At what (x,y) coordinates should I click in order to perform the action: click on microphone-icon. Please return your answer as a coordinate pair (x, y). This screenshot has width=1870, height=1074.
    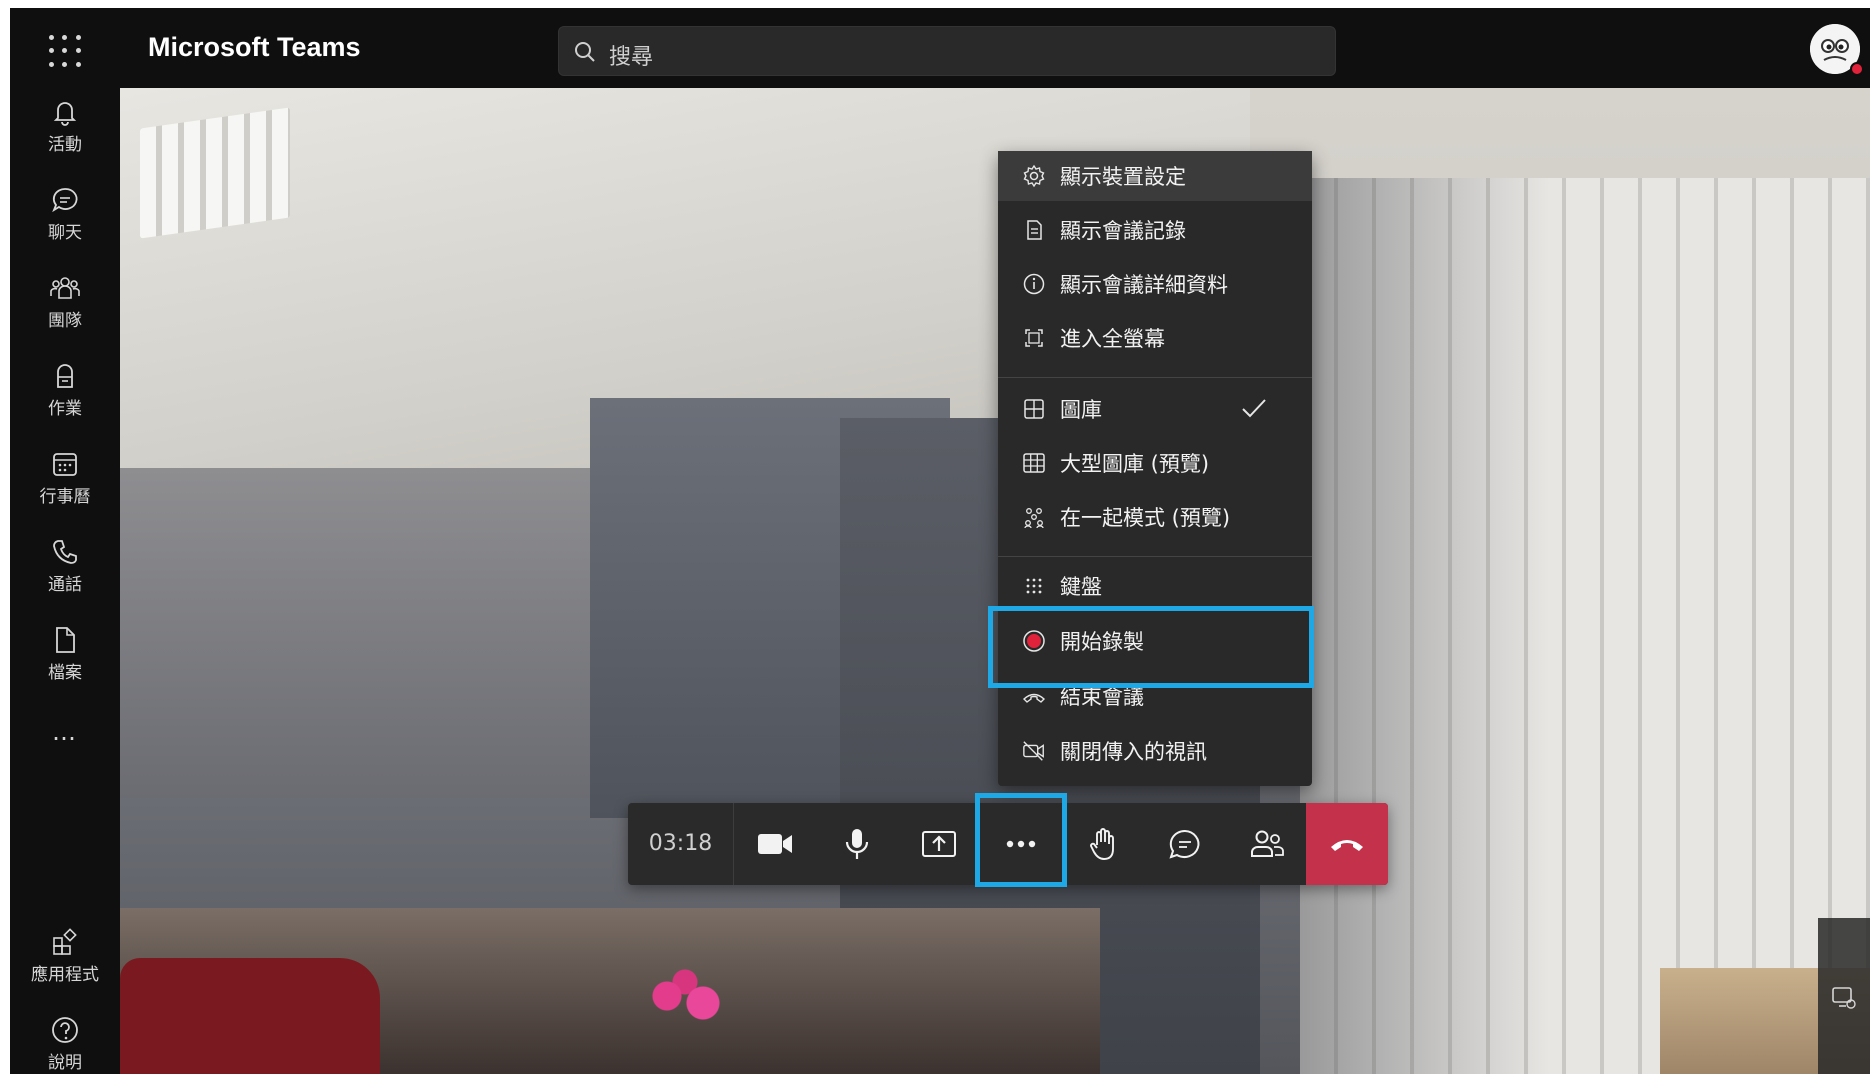
    Looking at the image, I should click on (857, 844).